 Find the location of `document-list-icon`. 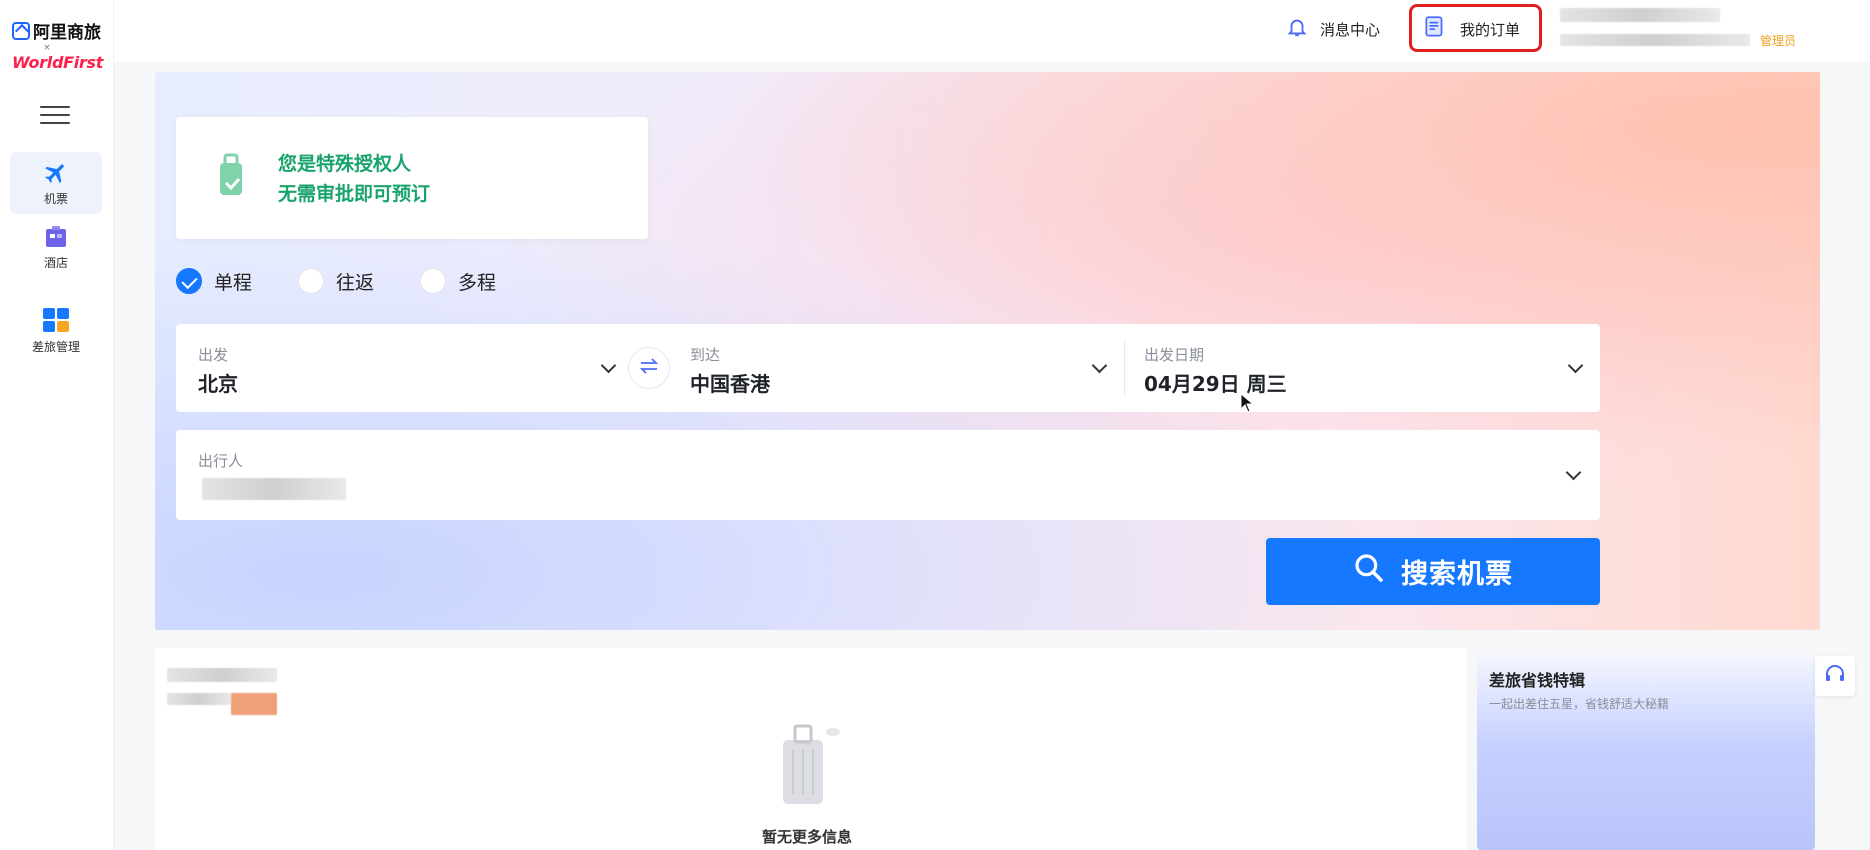

document-list-icon is located at coordinates (1435, 29).